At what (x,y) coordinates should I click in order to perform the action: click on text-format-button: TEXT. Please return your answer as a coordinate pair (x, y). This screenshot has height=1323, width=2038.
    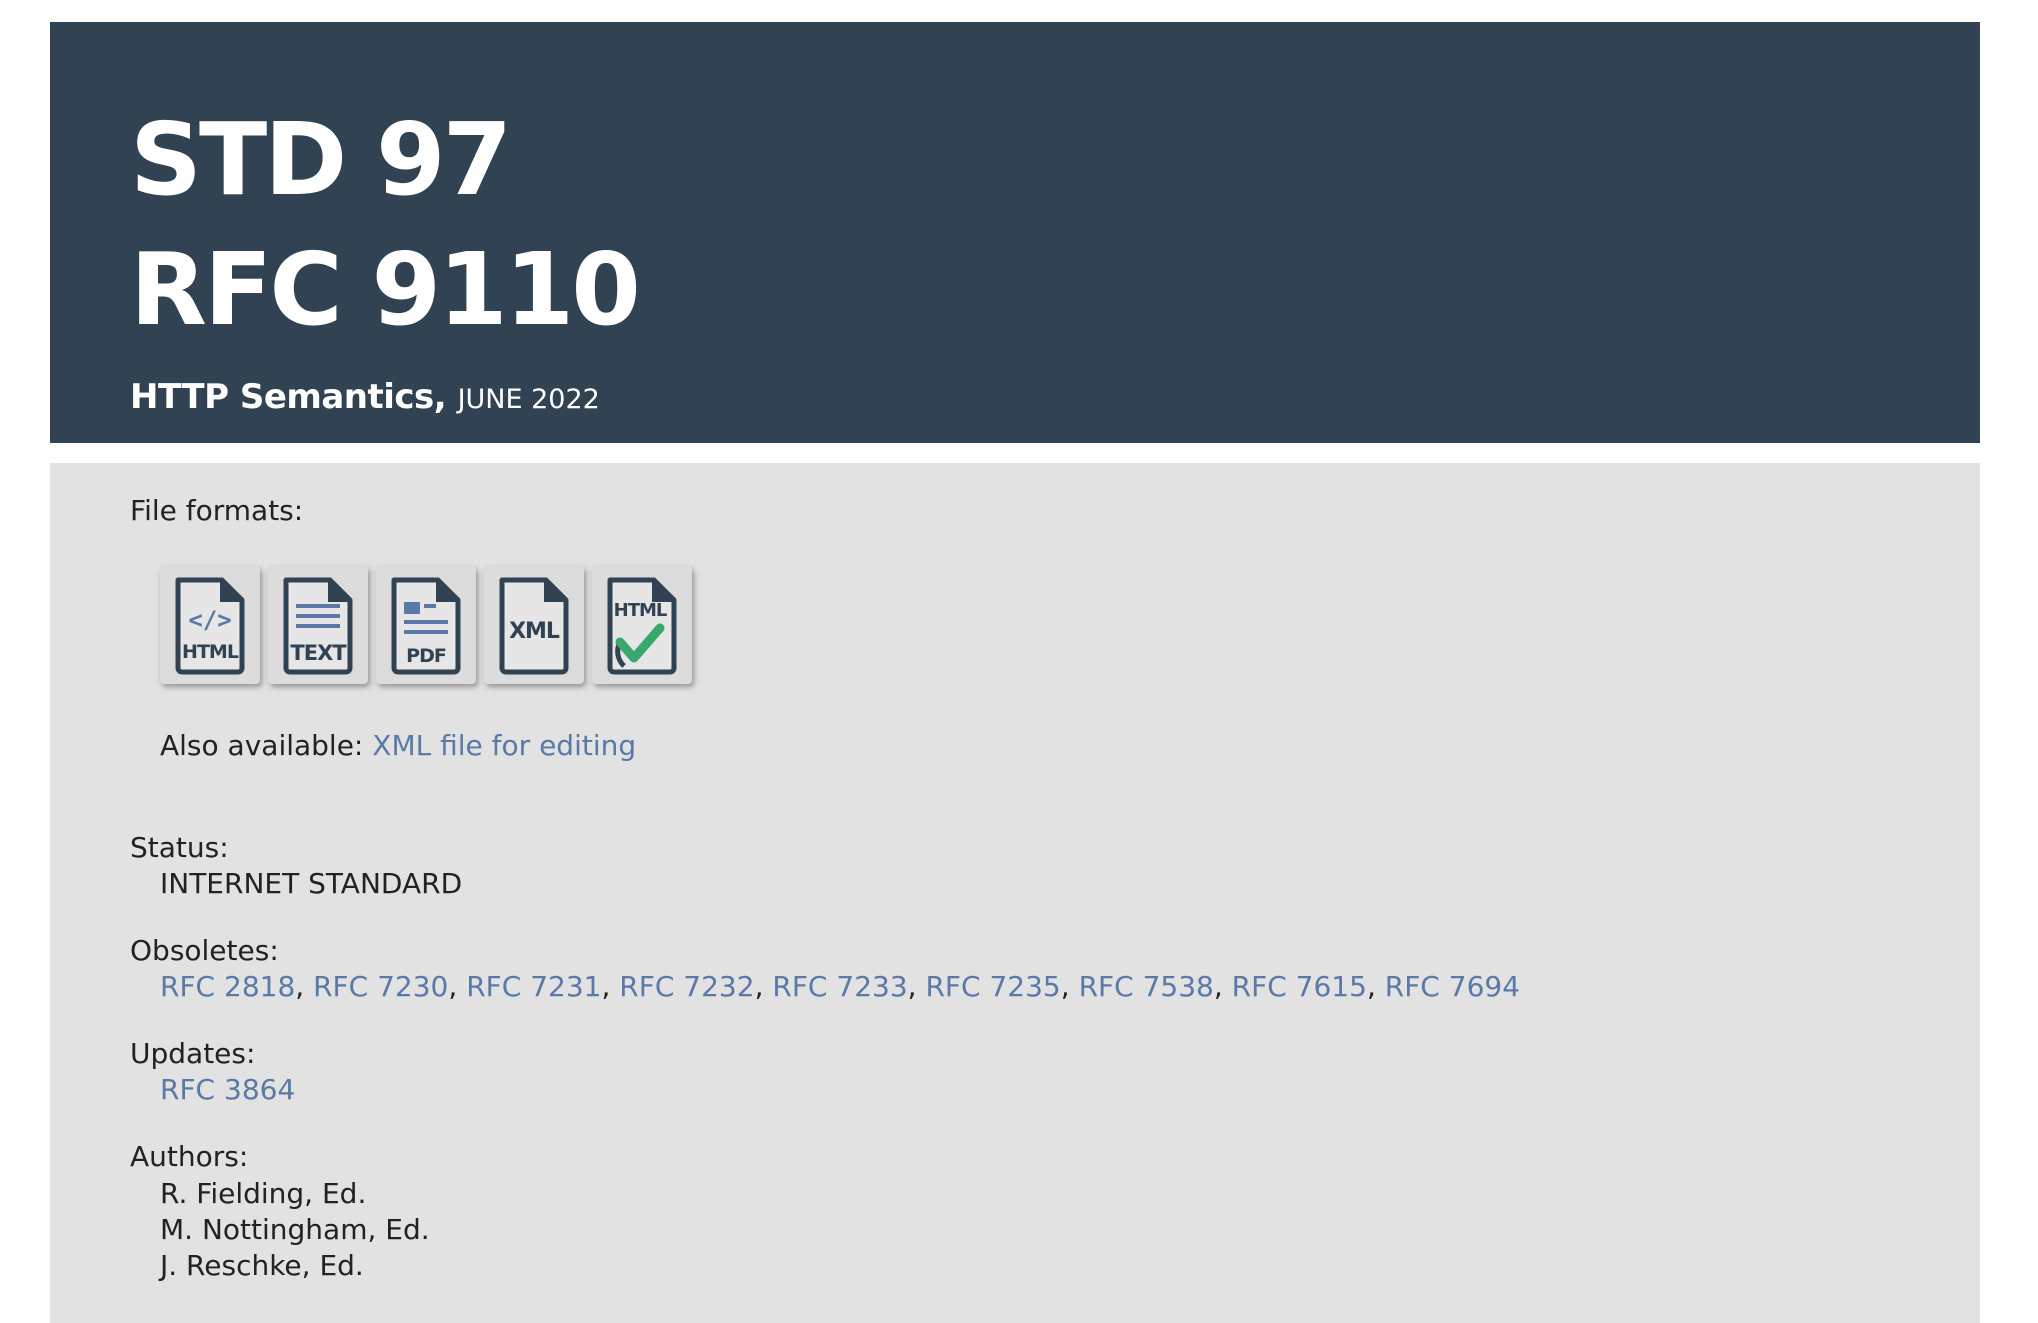
    Looking at the image, I should click on (318, 625).